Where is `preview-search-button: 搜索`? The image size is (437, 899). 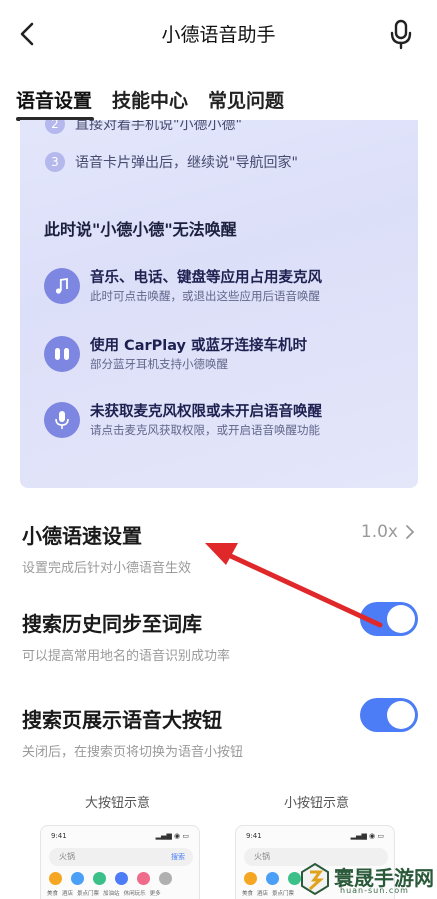
preview-search-button: 搜索 is located at coordinates (178, 857).